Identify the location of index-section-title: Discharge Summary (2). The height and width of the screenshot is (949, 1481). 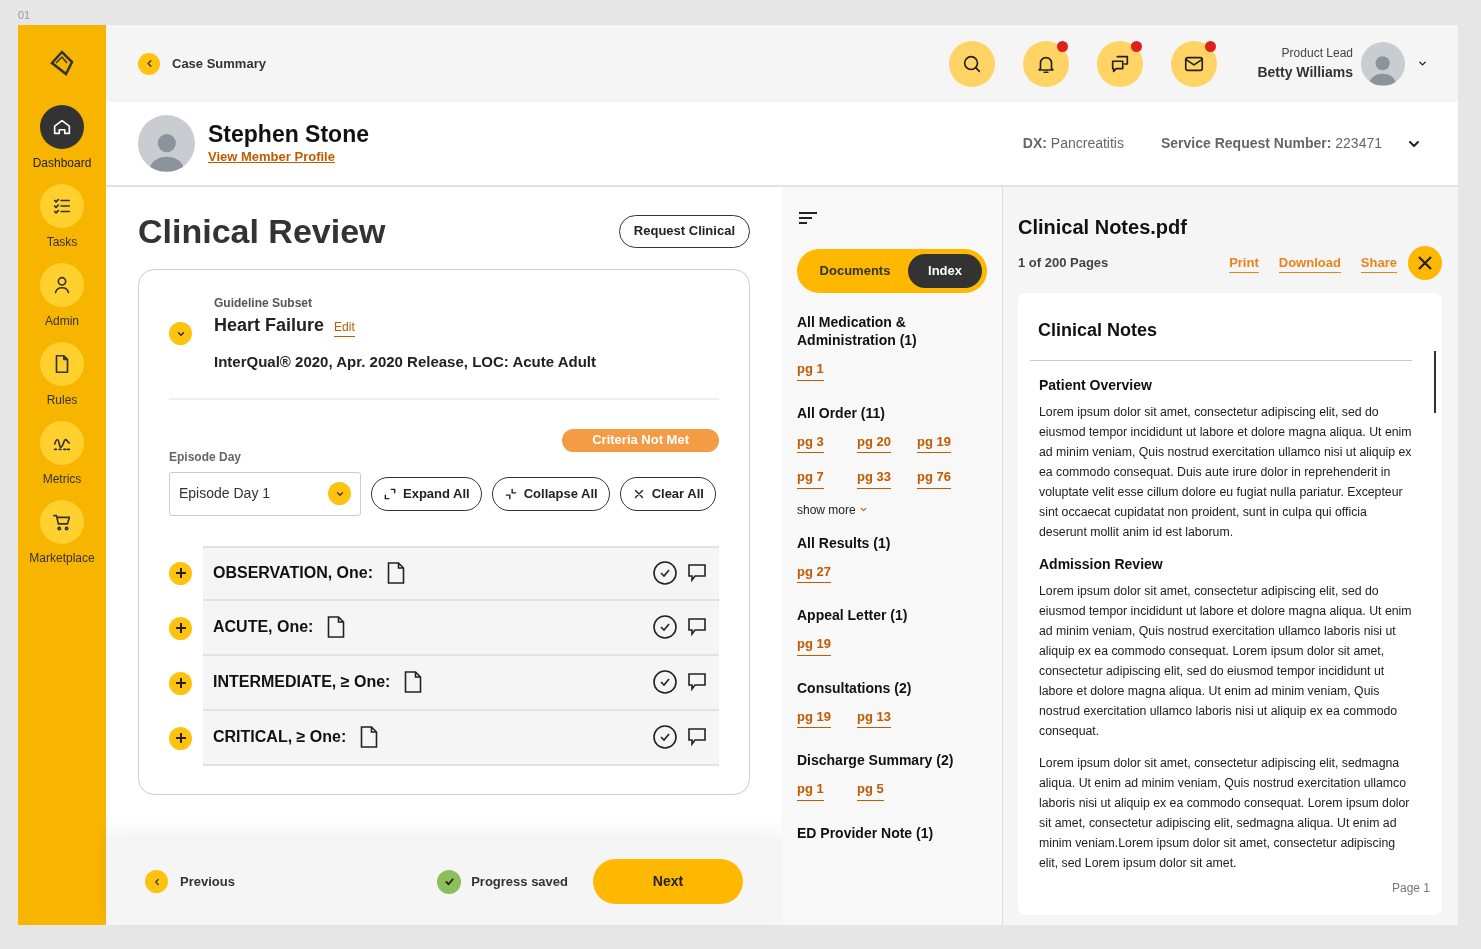
(876, 760).